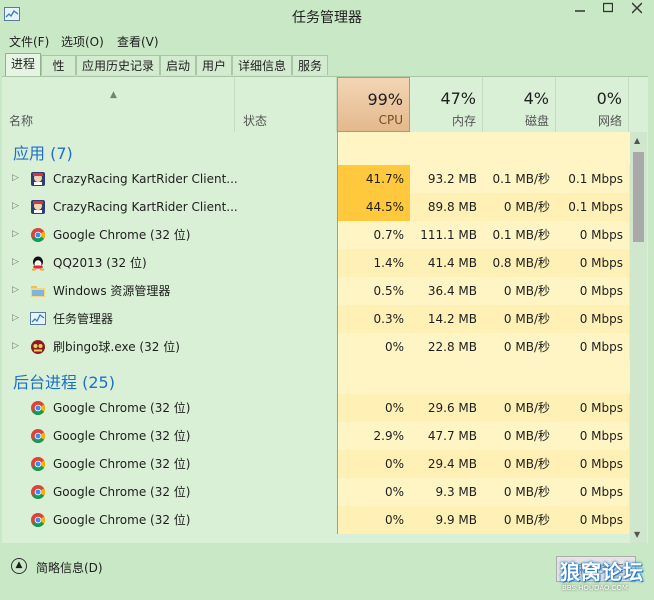  Describe the element at coordinates (316, 148) in the screenshot. I see `group-header: 应用 (7)` at that location.